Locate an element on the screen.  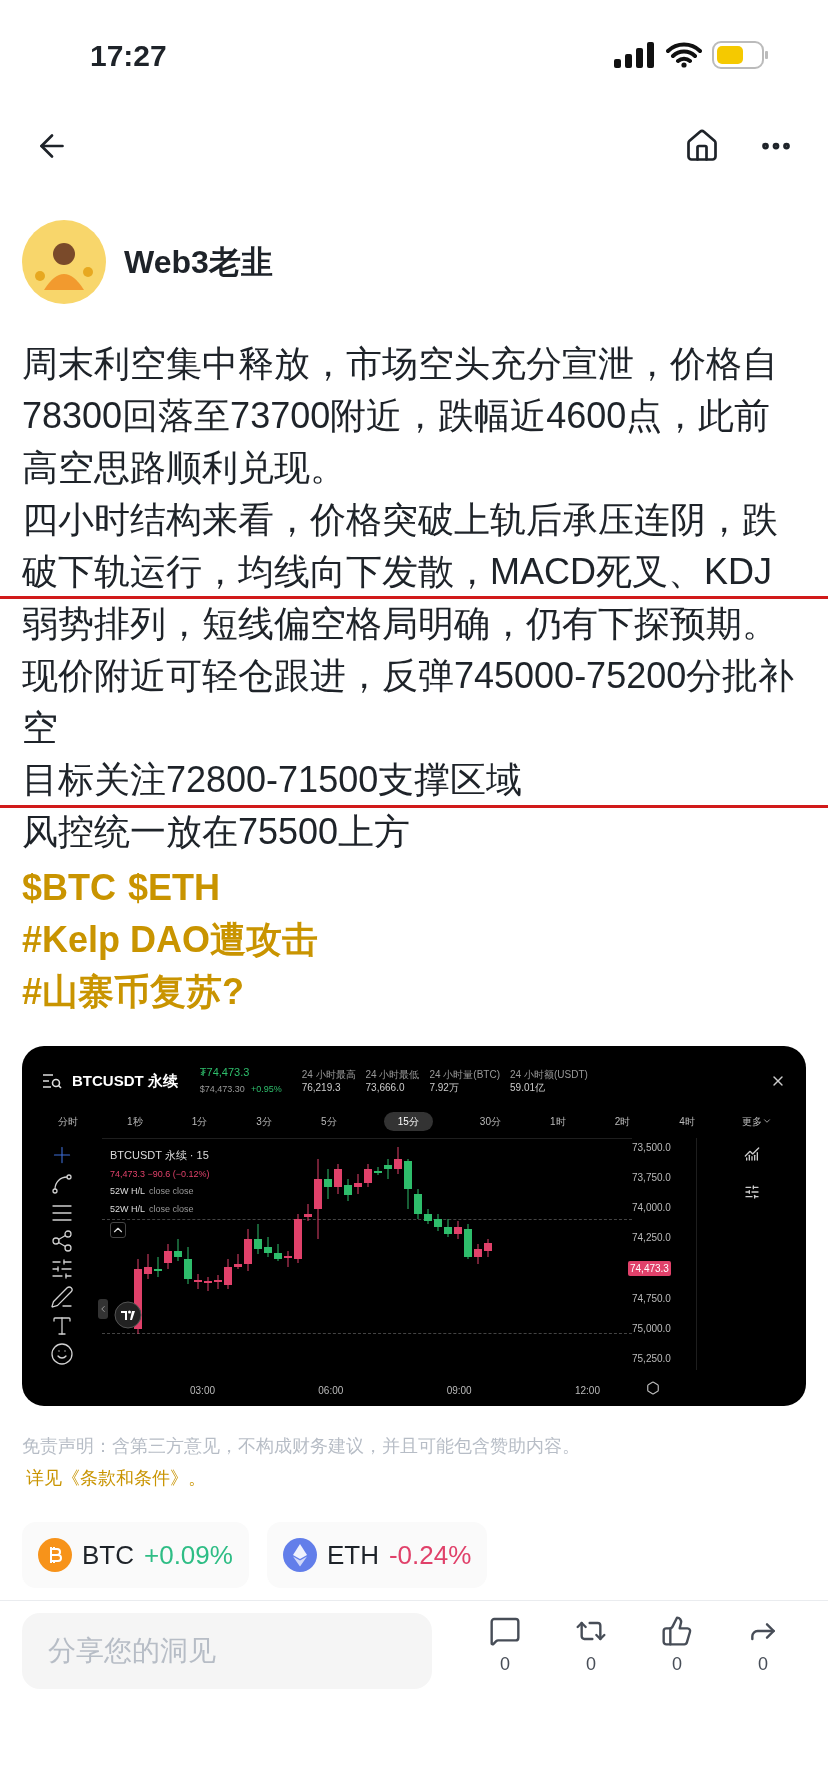
price-change: +0.95% is located at coordinates (266, 1089).